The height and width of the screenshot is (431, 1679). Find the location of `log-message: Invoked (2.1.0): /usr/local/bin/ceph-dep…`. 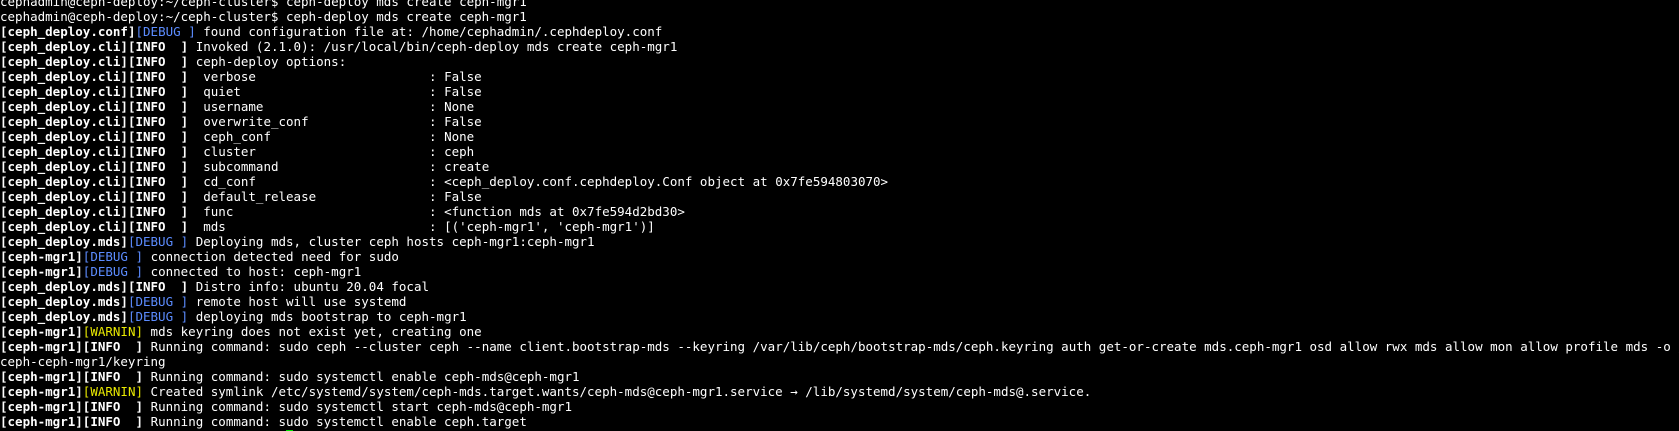

log-message: Invoked (2.1.0): /usr/local/bin/ceph-dep… is located at coordinates (436, 46).